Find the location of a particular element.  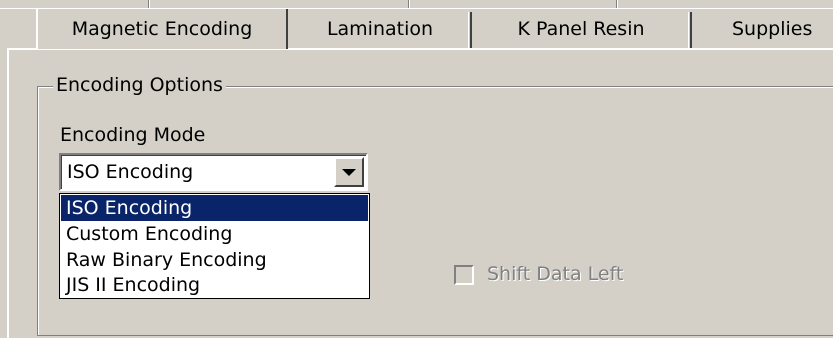

tab-label: Supplies is located at coordinates (772, 29).